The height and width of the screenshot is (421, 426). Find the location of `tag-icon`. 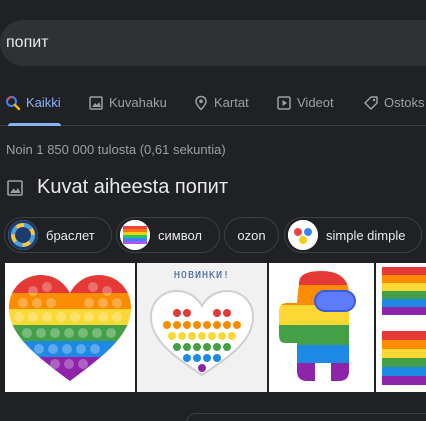

tag-icon is located at coordinates (371, 103).